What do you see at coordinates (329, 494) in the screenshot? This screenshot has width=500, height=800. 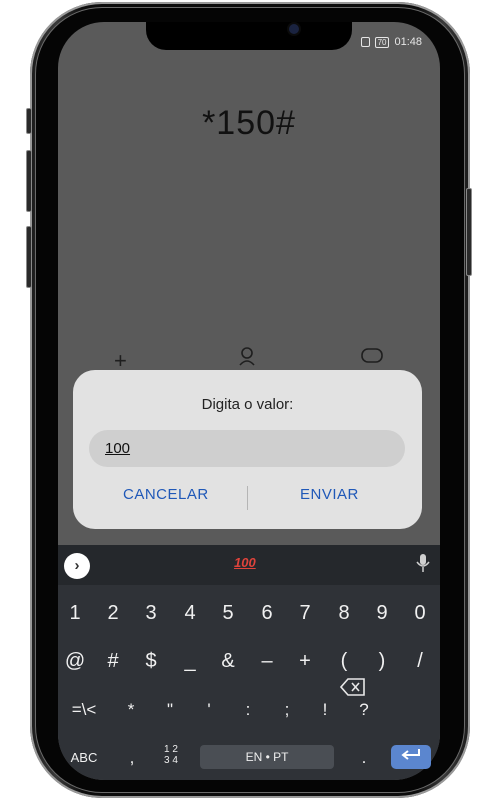 I see `send-button: ENVIAR` at bounding box center [329, 494].